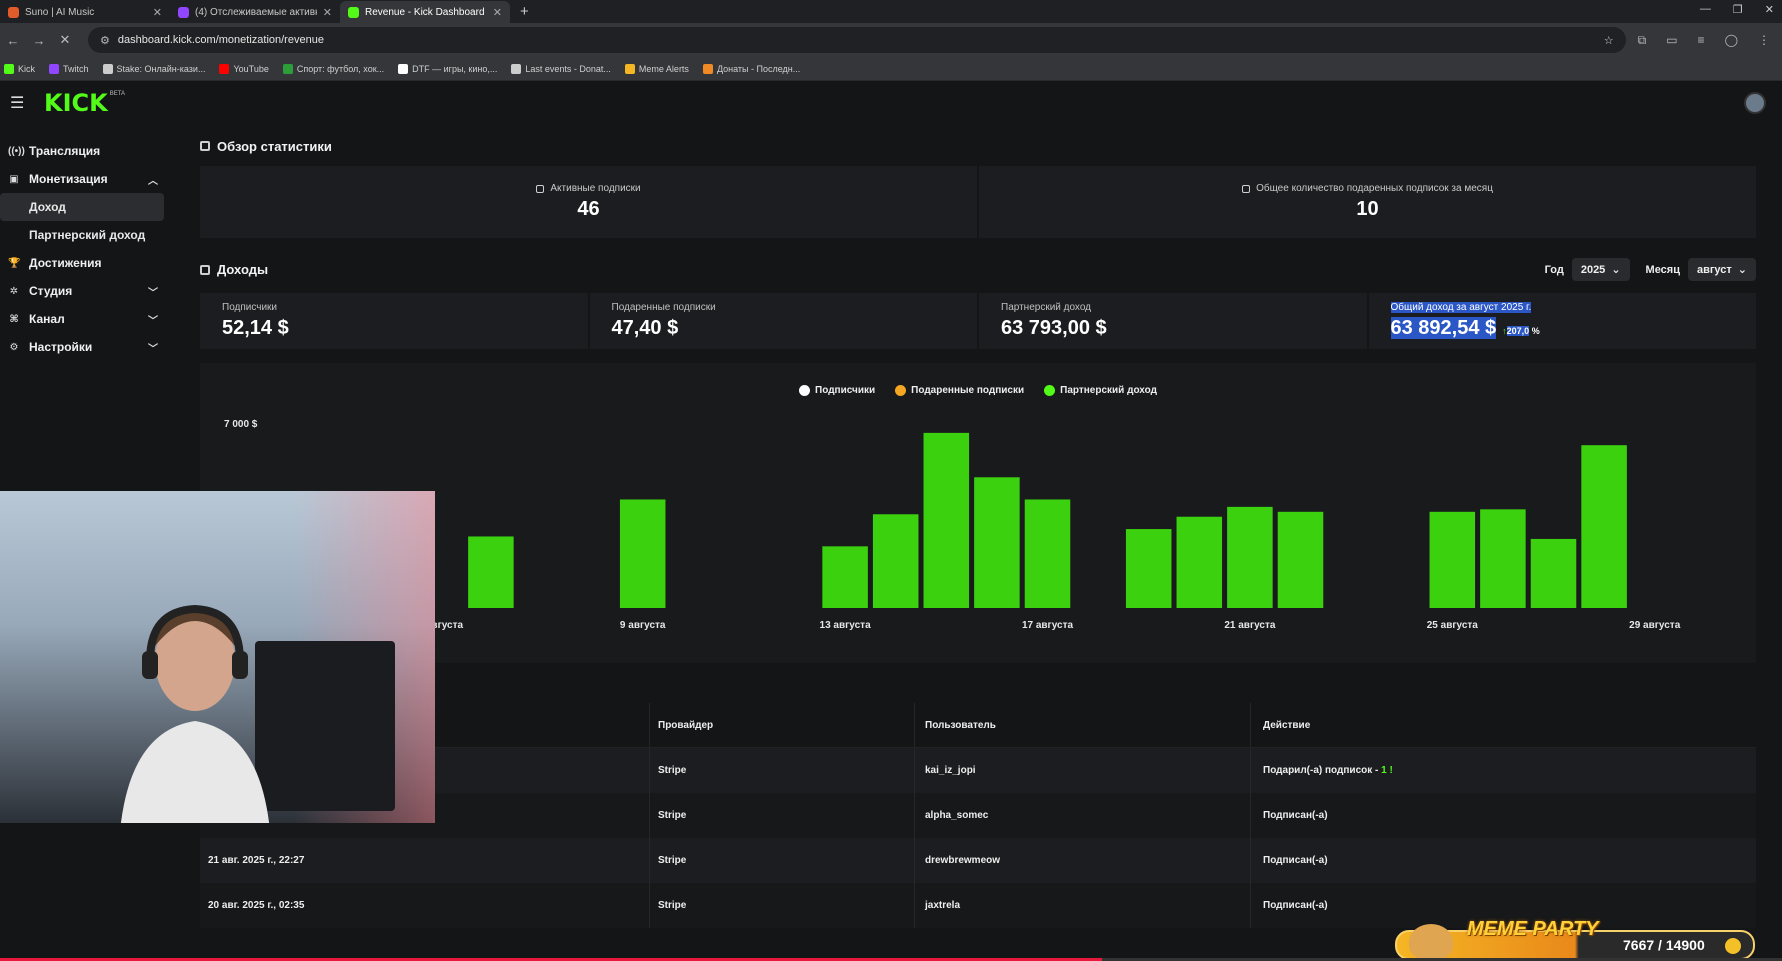 Image resolution: width=1782 pixels, height=961 pixels. What do you see at coordinates (1443, 328) in the screenshot?
I see `total-income-value: 63 892,54 $` at bounding box center [1443, 328].